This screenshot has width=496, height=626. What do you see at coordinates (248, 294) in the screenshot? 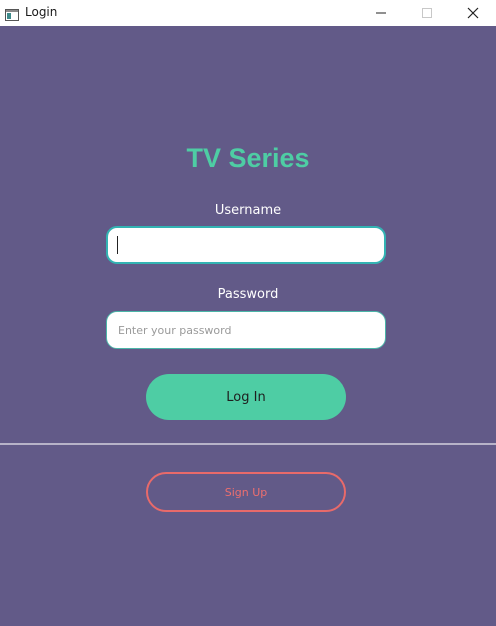
I see `password-label: Password` at bounding box center [248, 294].